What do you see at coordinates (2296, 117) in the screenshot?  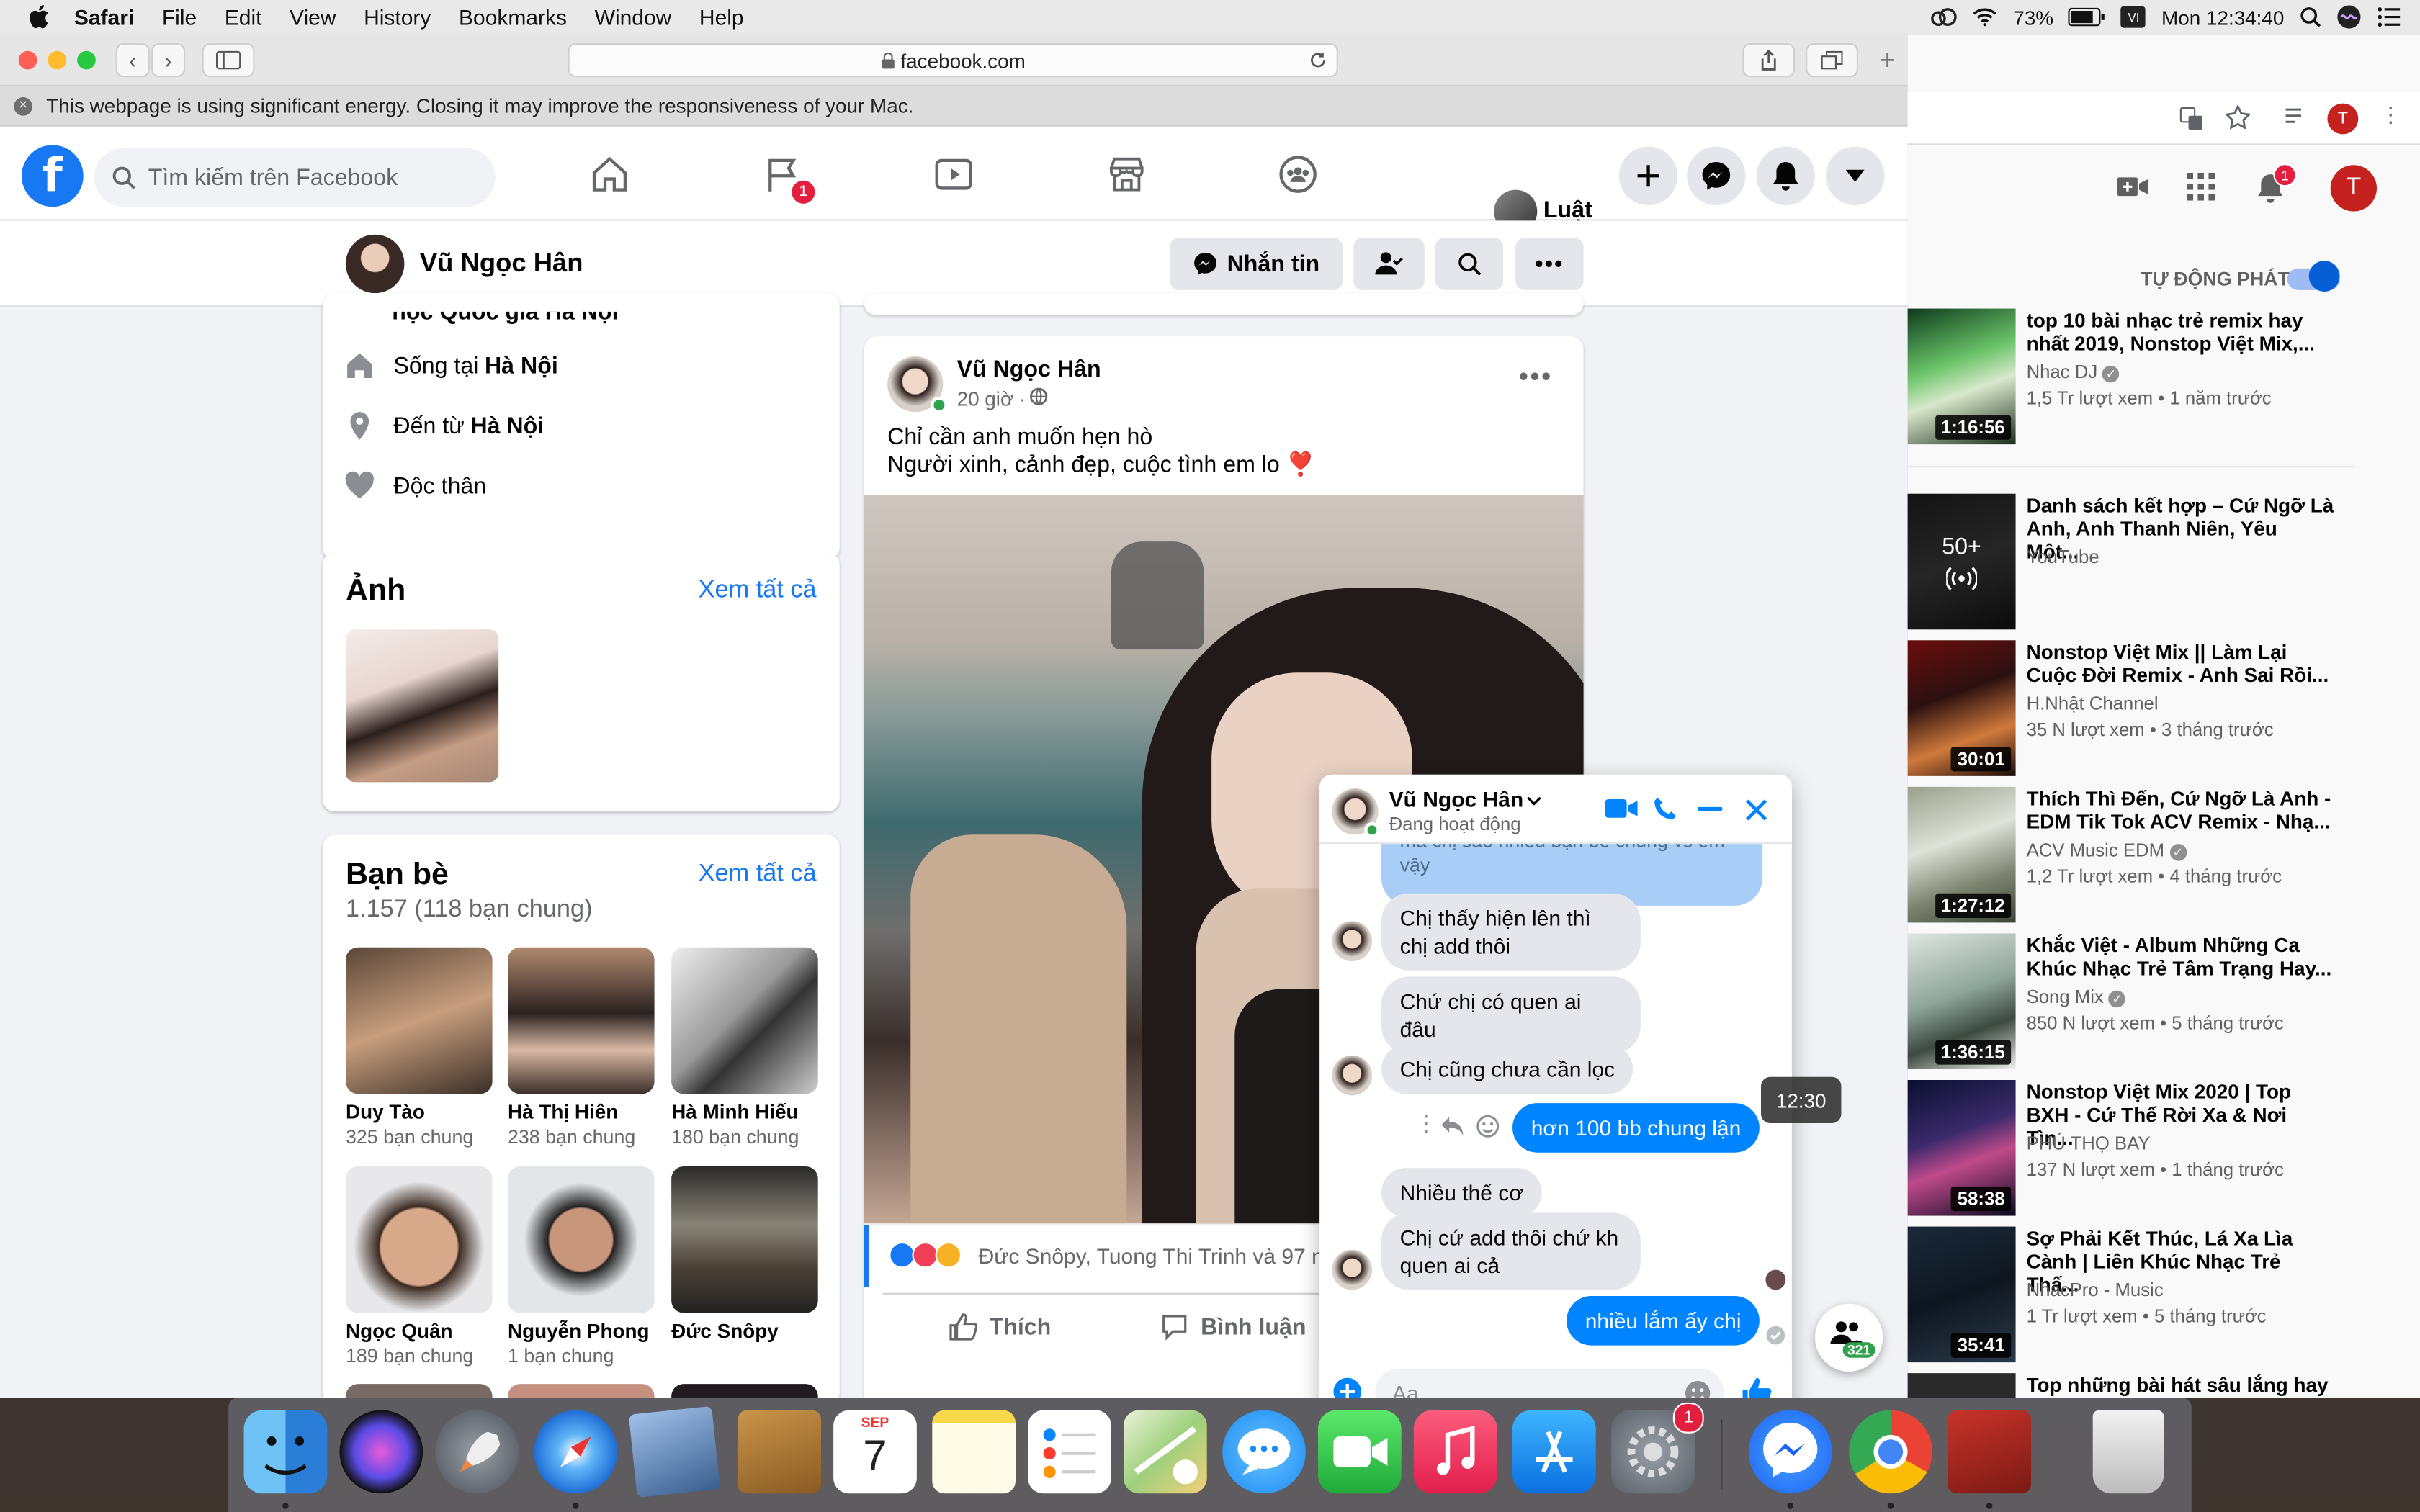 I see `reading-list-icon` at bounding box center [2296, 117].